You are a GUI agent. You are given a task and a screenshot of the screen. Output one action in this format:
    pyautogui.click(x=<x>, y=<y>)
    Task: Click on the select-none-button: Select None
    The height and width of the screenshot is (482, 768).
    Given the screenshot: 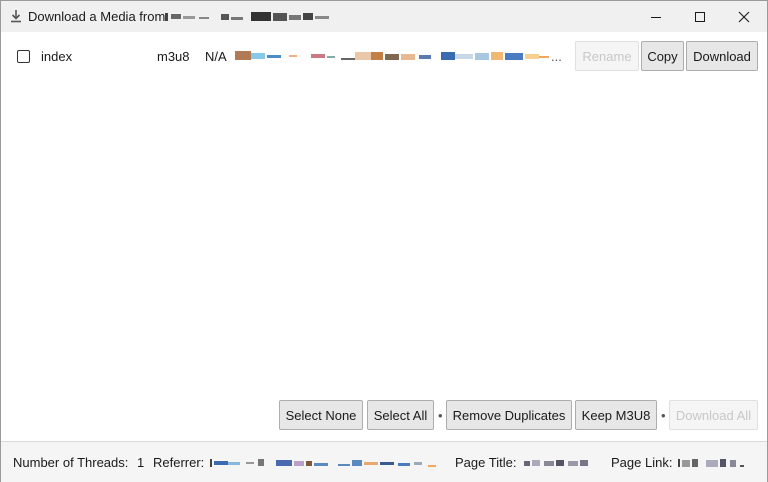 What is the action you would take?
    pyautogui.click(x=321, y=415)
    